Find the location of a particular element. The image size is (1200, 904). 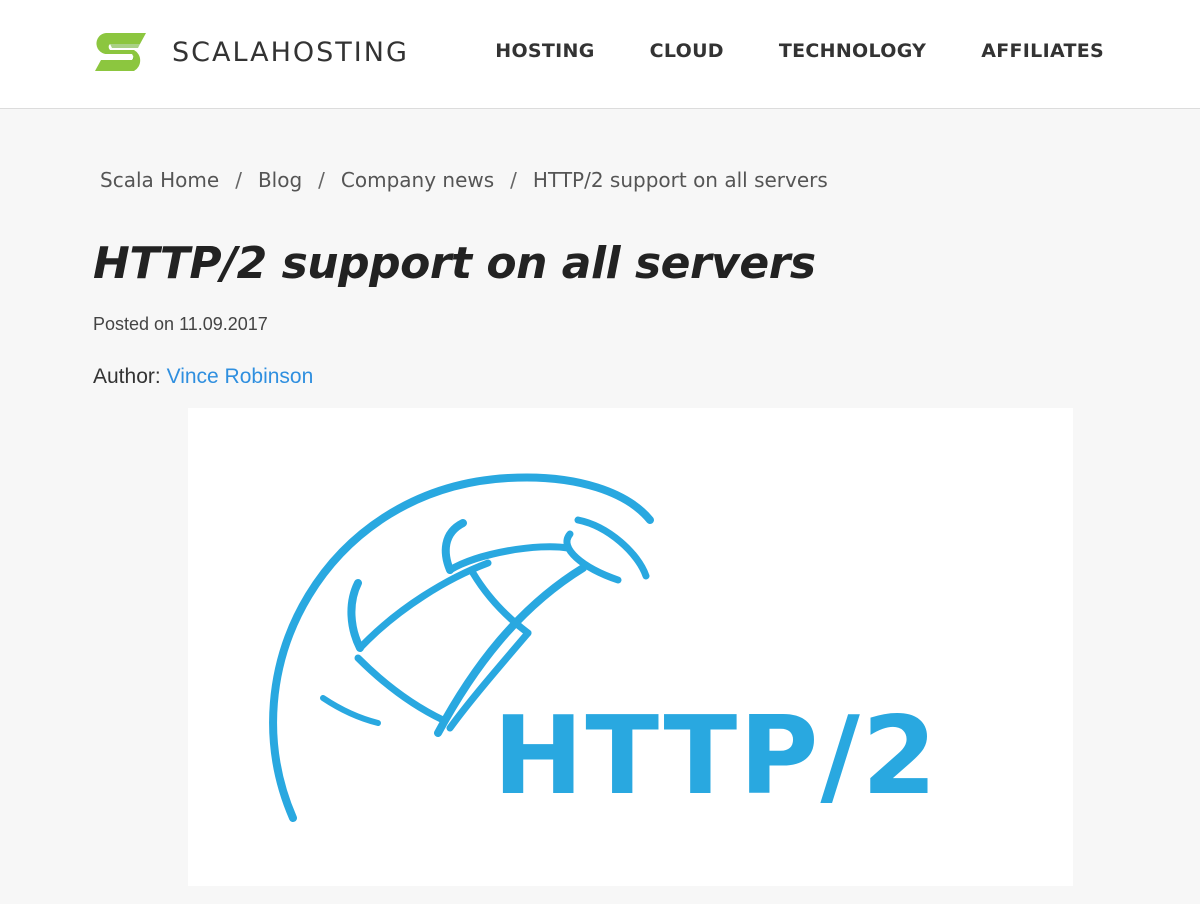

author-line: Author: Vince Robinson is located at coordinates (203, 377).